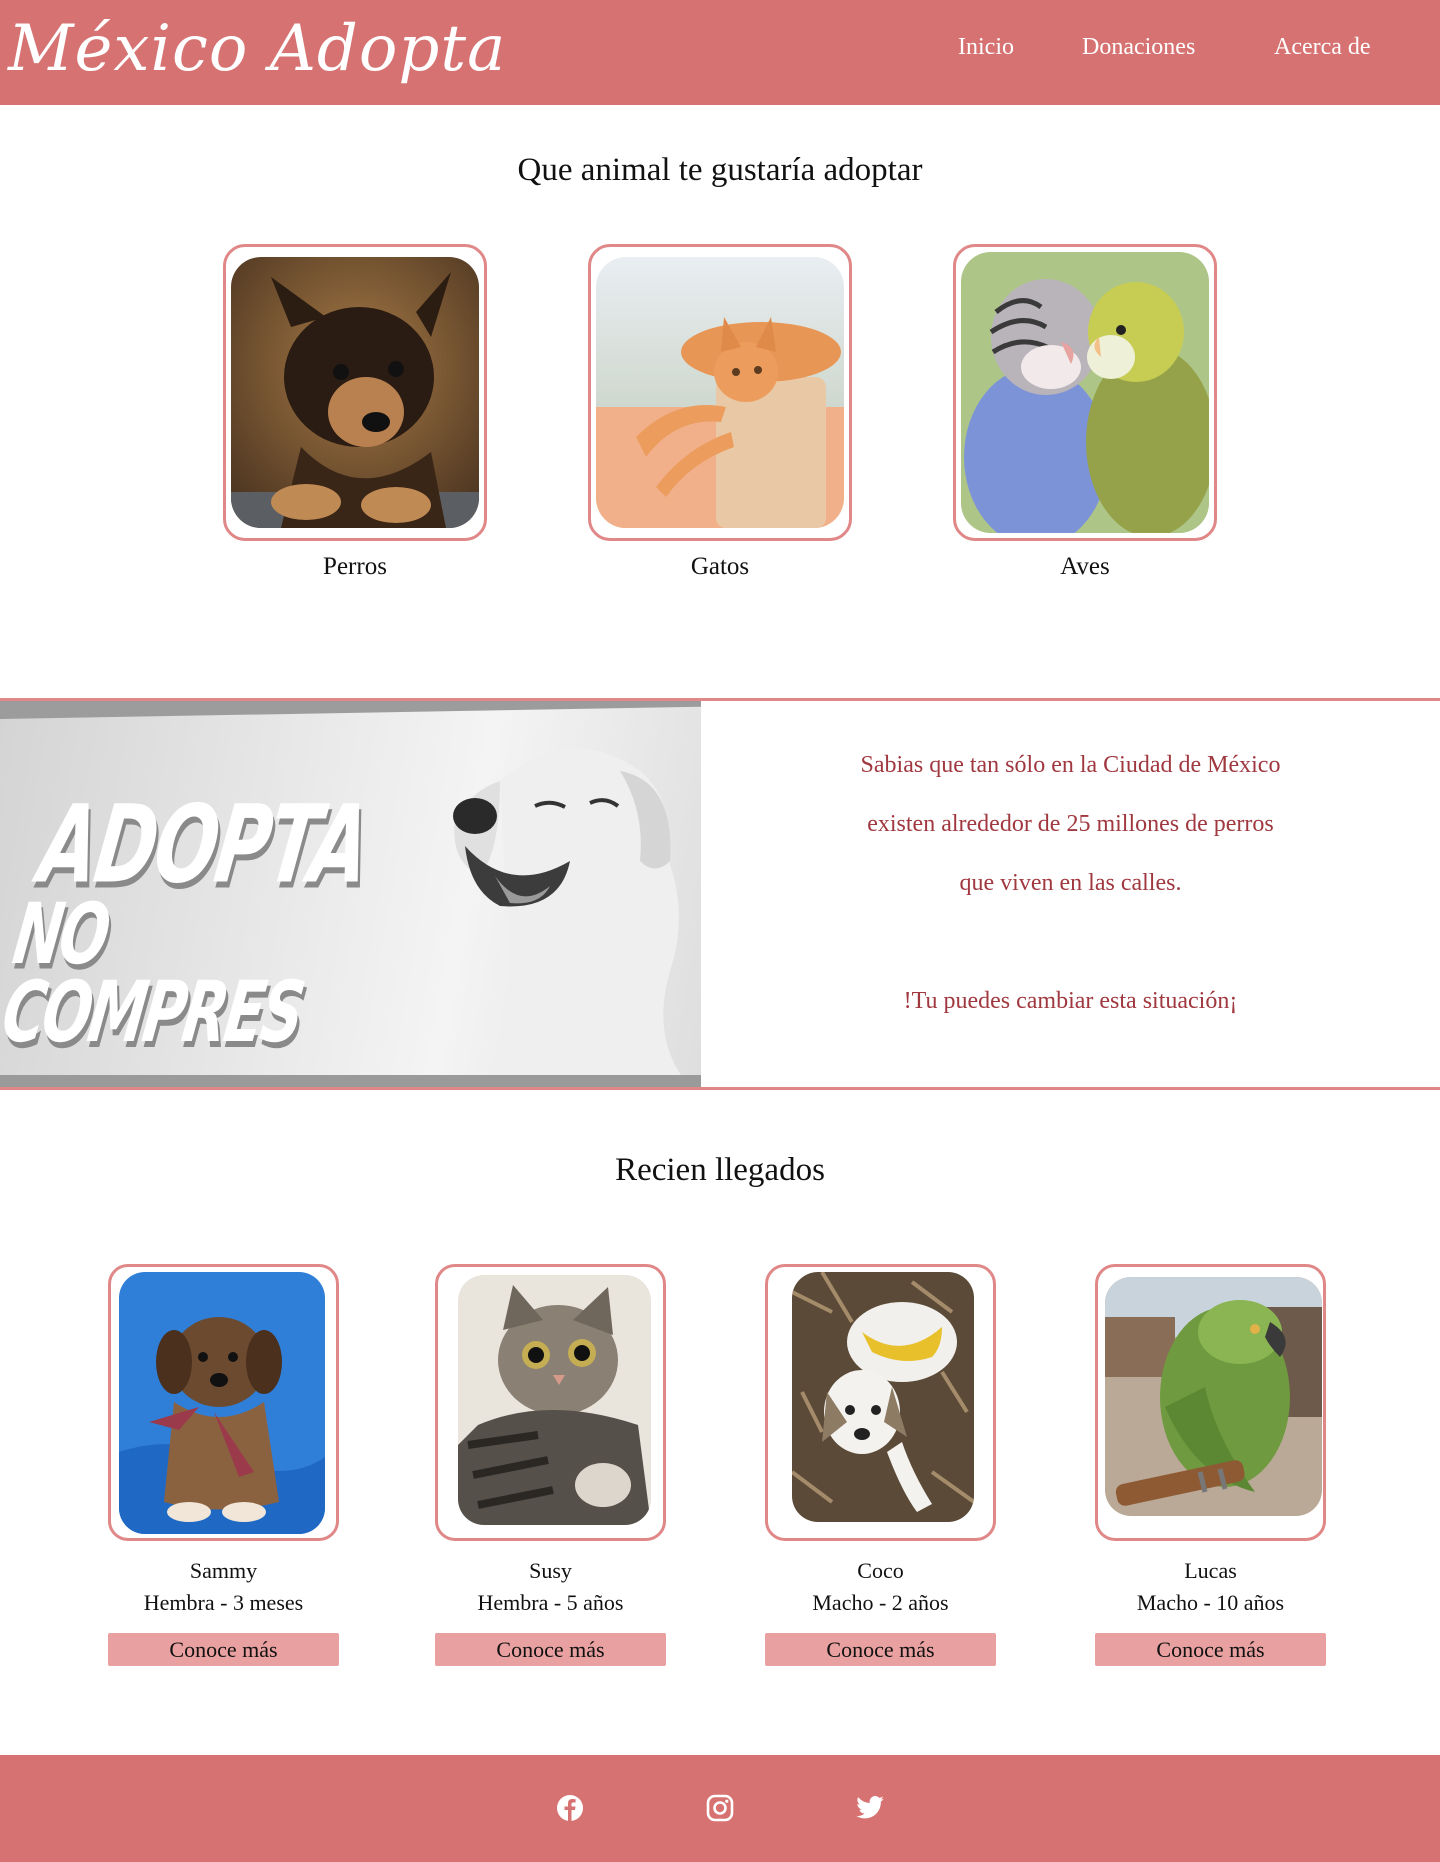  I want to click on categories-title: Que animal te gustaría adoptar, so click(720, 170).